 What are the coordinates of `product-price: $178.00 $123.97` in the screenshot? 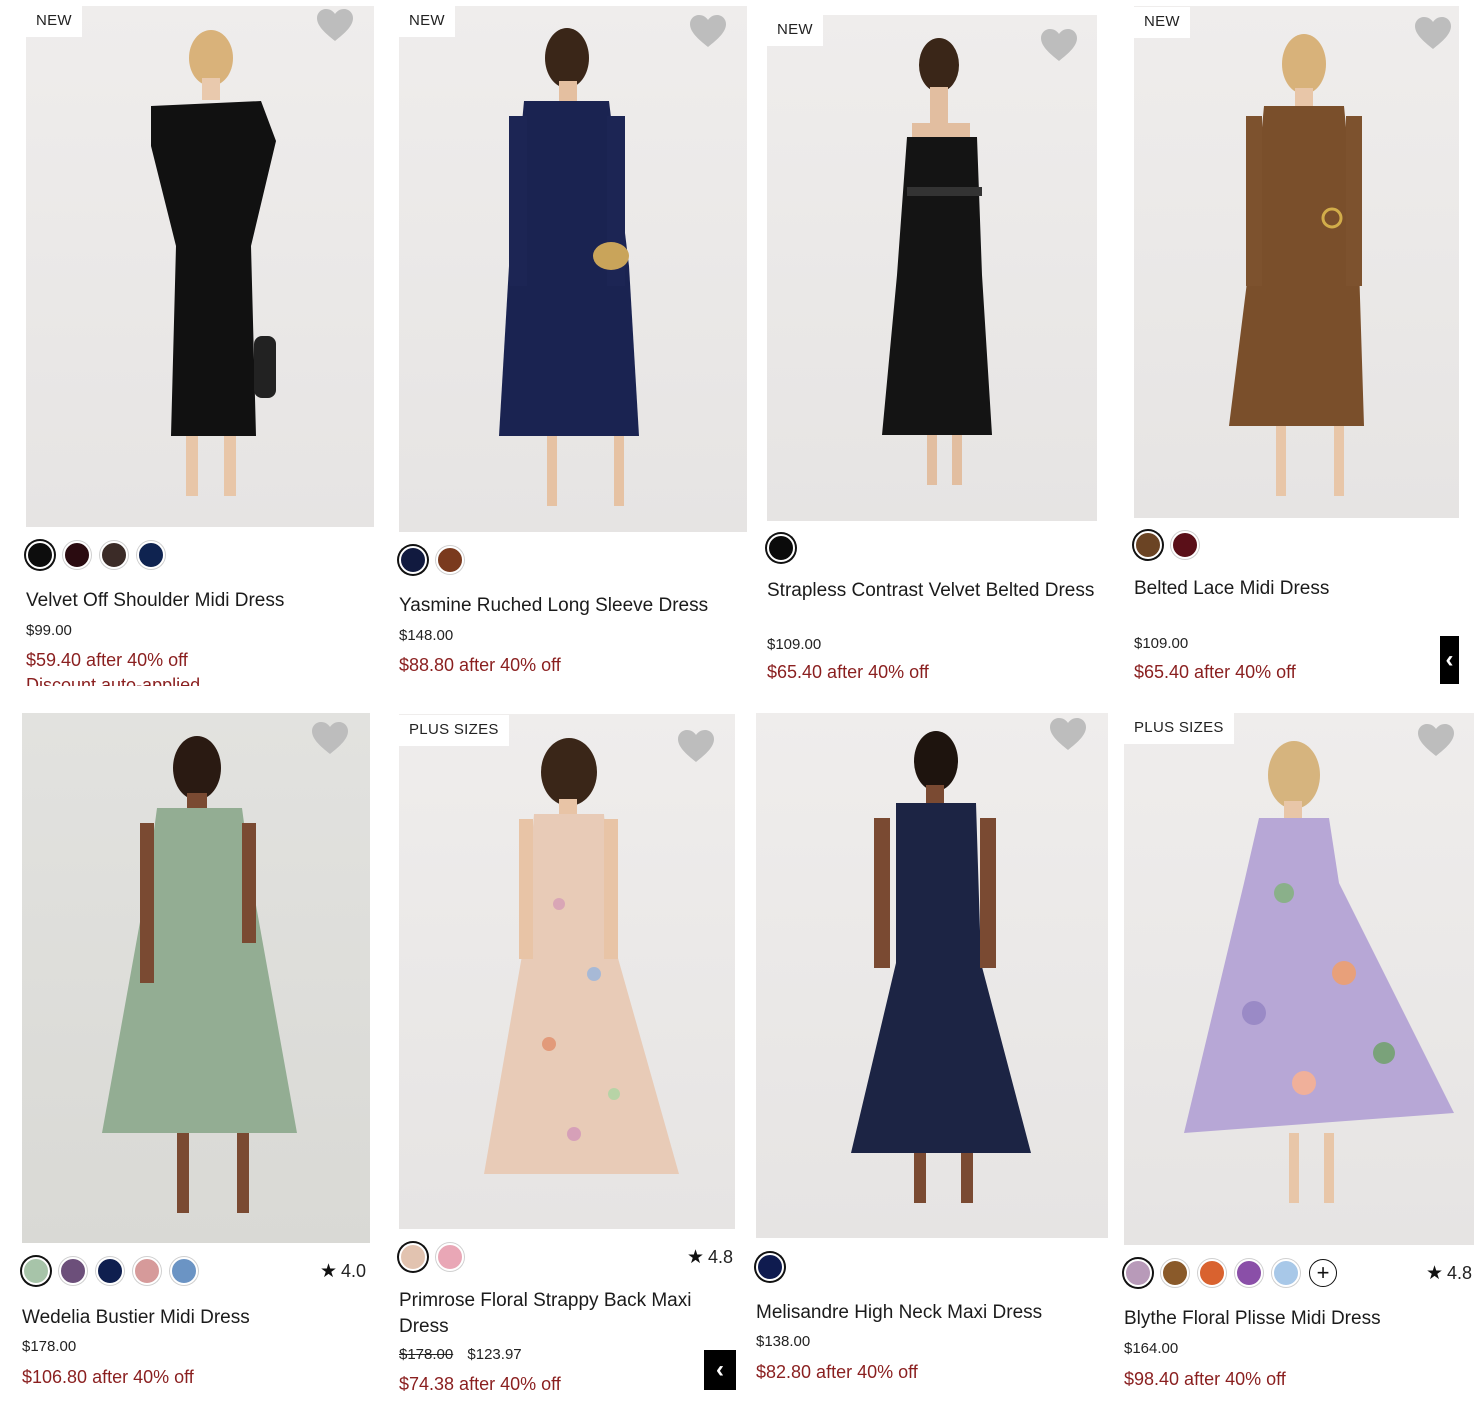 It's located at (460, 1354).